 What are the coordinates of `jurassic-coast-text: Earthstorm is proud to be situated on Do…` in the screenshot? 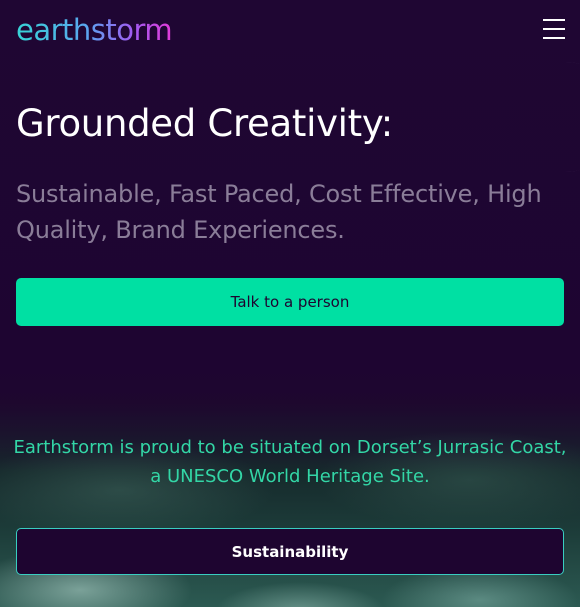 It's located at (290, 462).